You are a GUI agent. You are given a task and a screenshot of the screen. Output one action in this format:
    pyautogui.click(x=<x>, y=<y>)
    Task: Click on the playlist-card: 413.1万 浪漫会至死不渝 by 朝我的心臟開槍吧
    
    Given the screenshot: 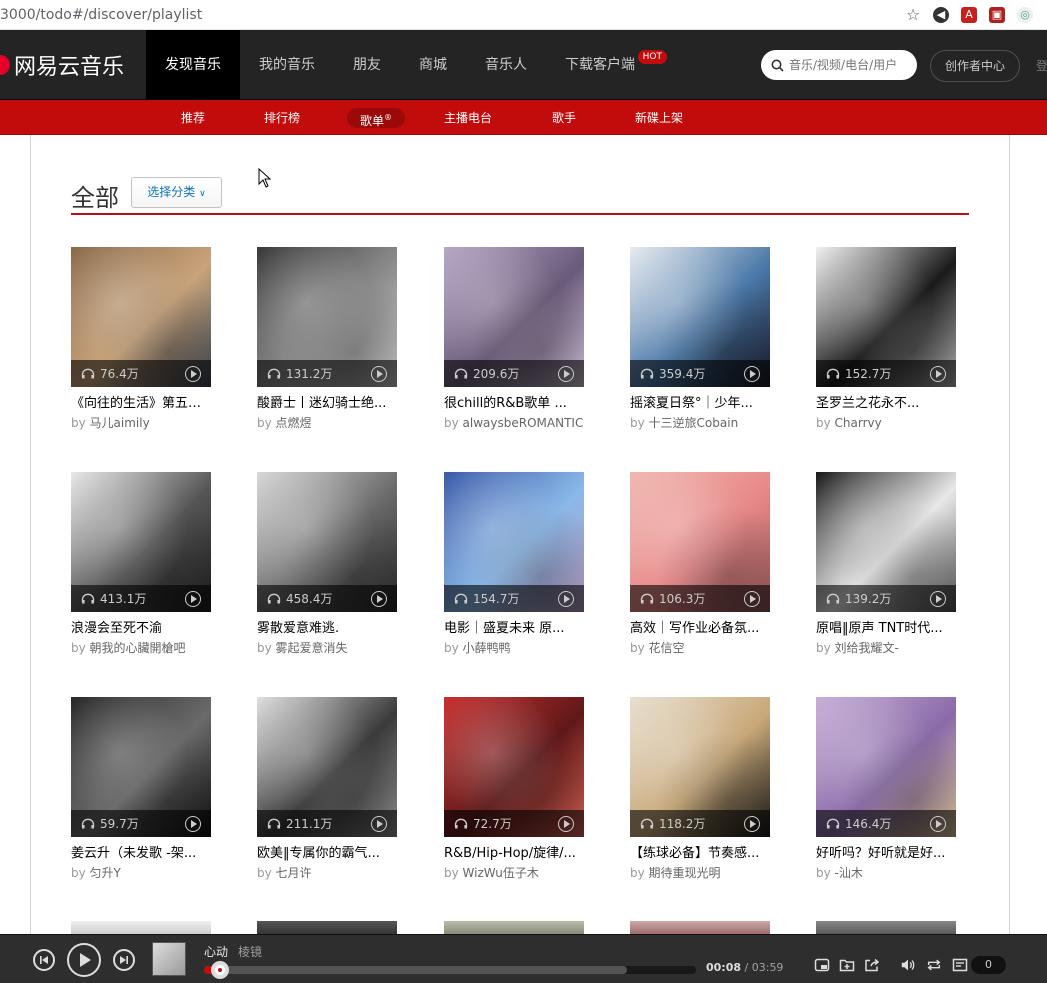 What is the action you would take?
    pyautogui.click(x=141, y=564)
    